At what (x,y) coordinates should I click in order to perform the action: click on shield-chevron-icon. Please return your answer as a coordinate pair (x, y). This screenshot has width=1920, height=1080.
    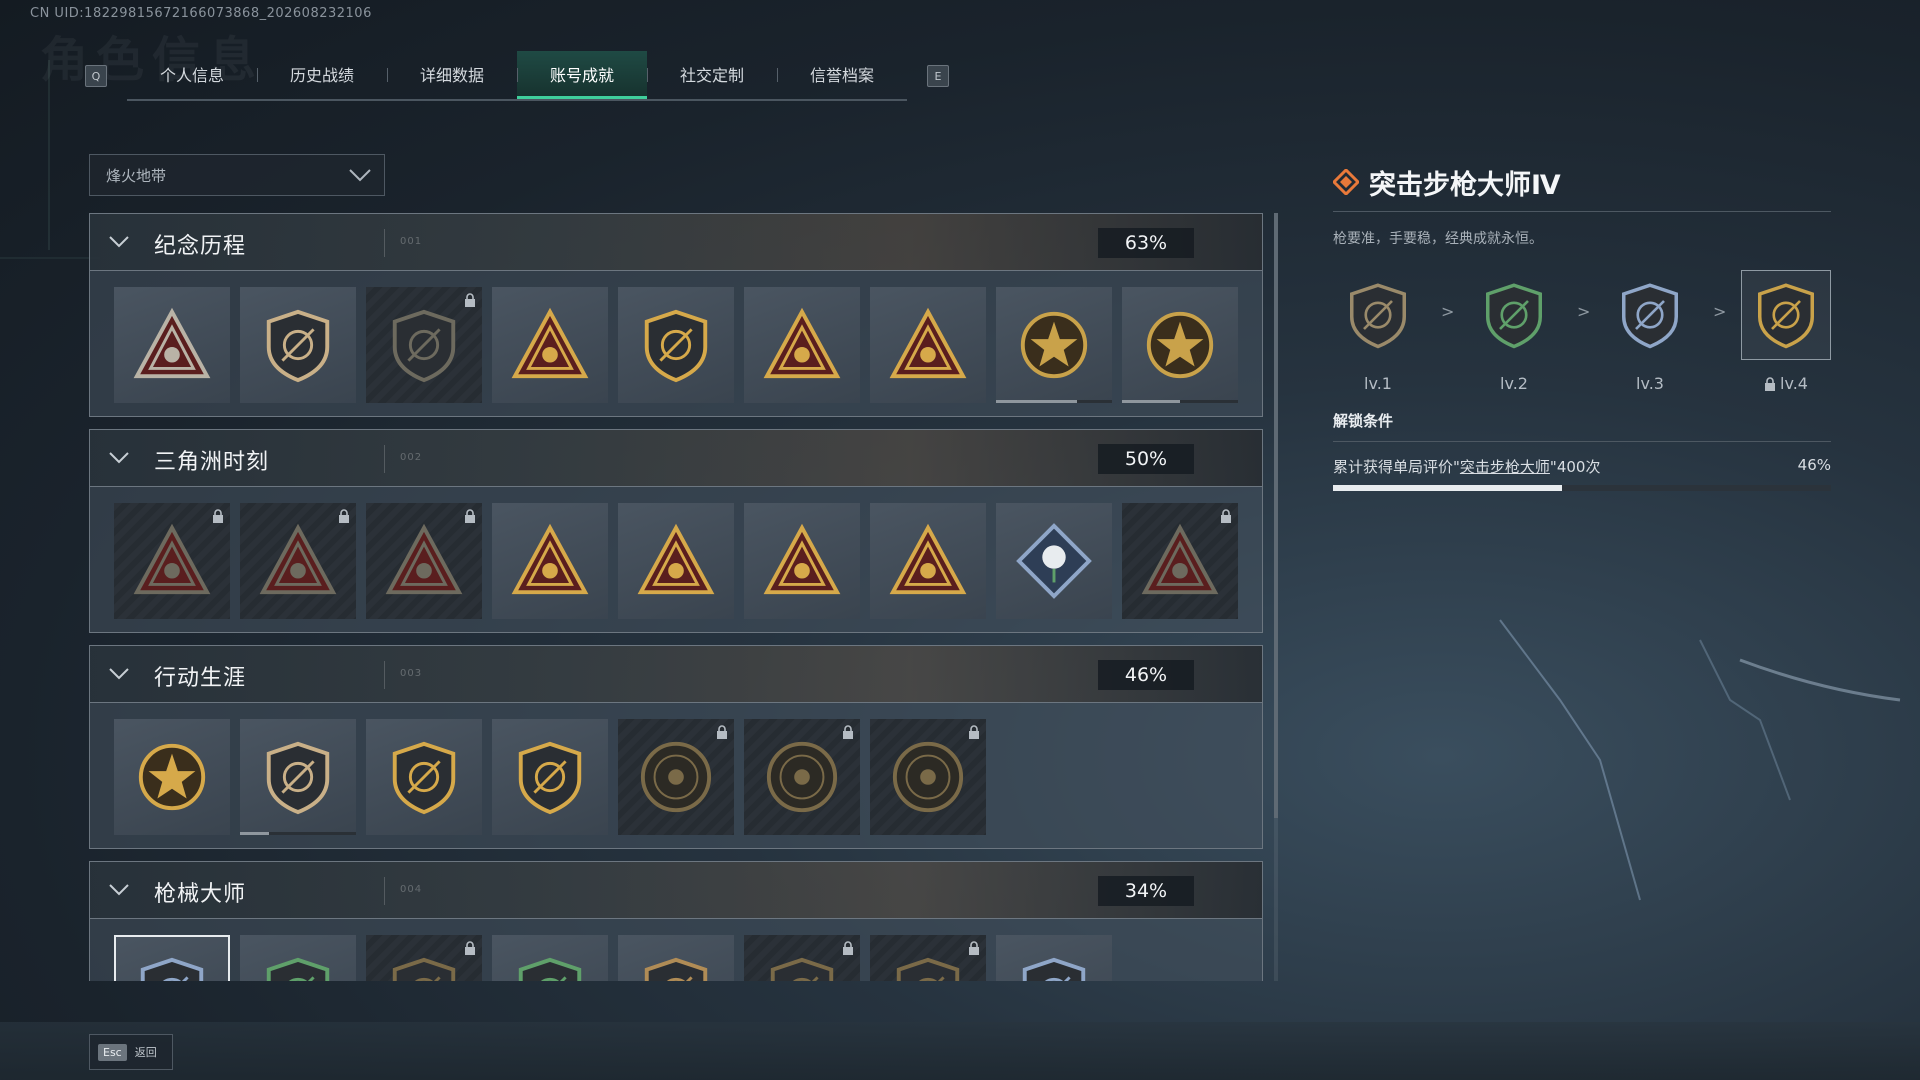
    Looking at the image, I should click on (298, 778).